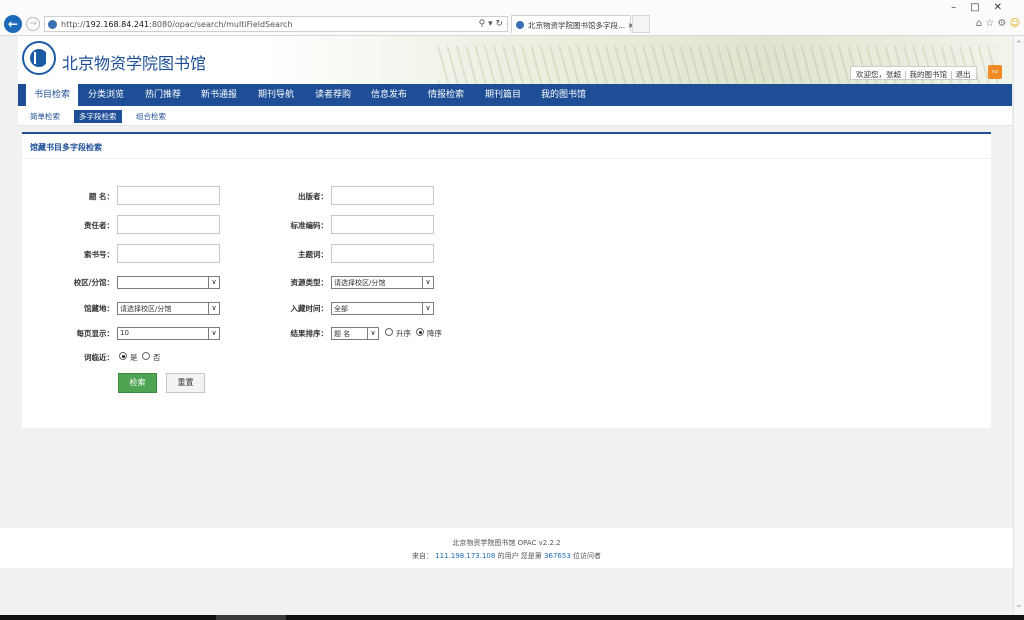 The image size is (1024, 620). What do you see at coordinates (403, 333) in the screenshot?
I see `sort-asc-label: 升序` at bounding box center [403, 333].